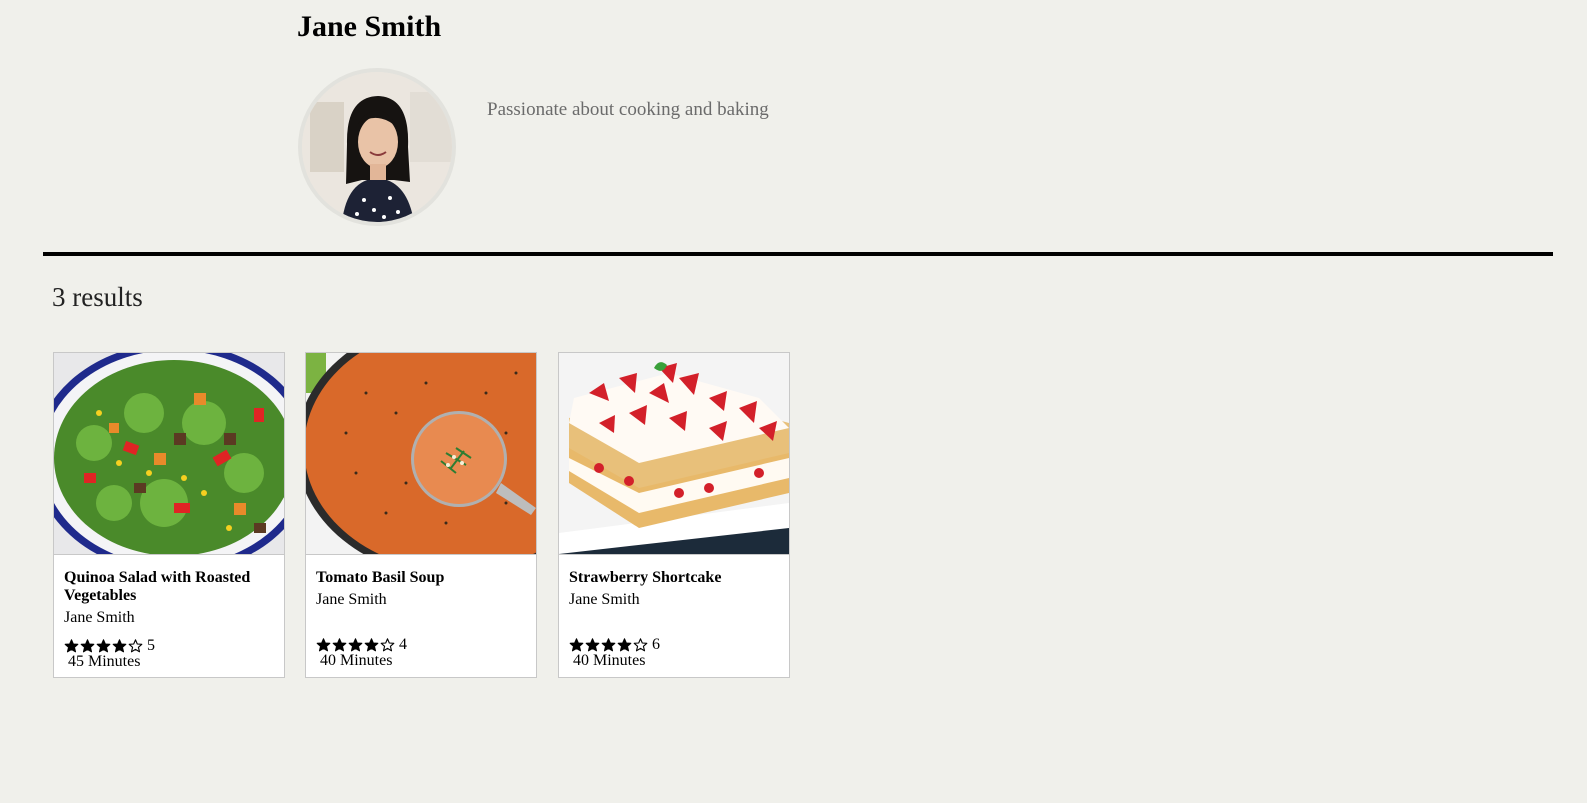 The height and width of the screenshot is (803, 1587). Describe the element at coordinates (104, 661) in the screenshot. I see `recipe-time: 45 Minutes` at that location.